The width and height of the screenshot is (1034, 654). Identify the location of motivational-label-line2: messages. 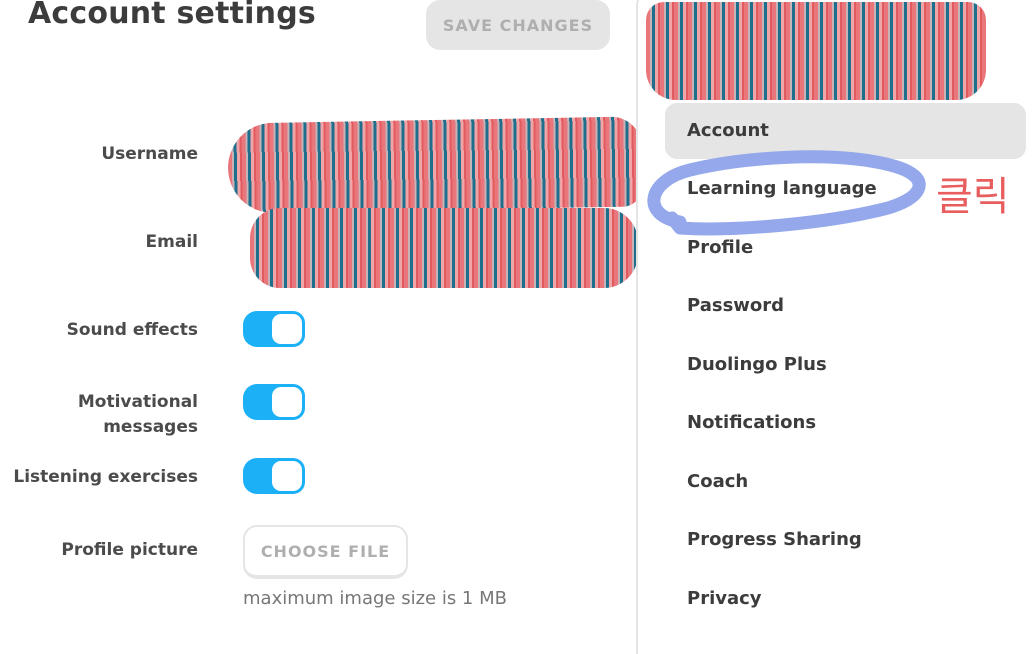
(150, 427).